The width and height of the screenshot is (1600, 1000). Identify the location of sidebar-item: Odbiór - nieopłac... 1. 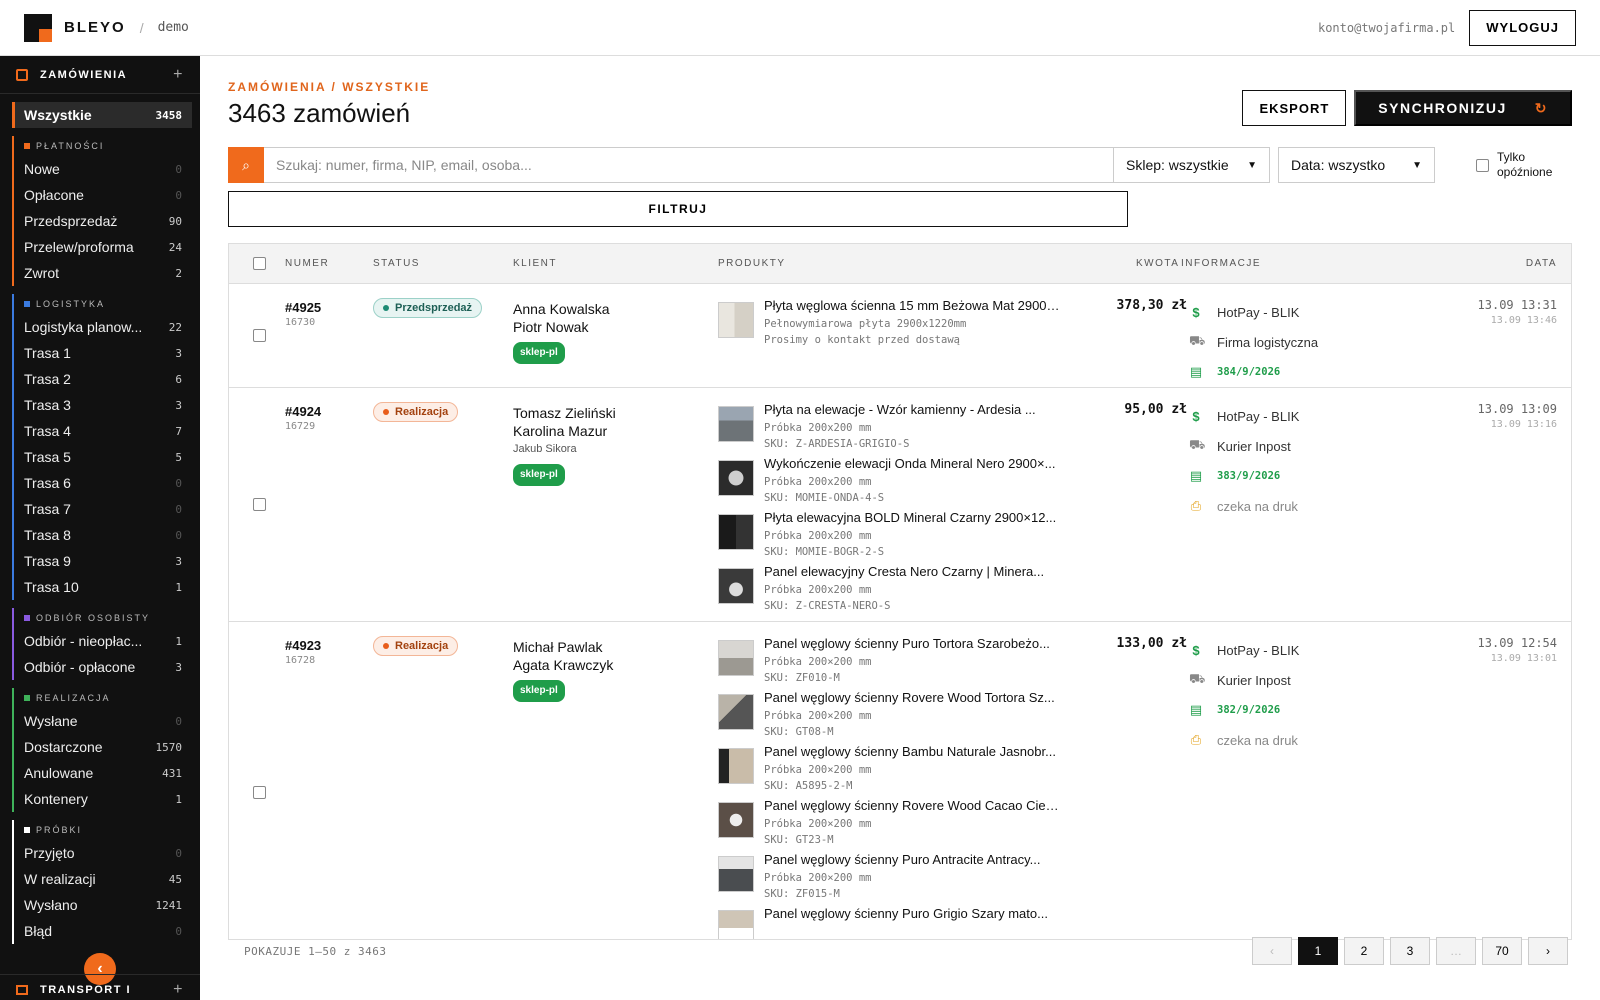
(103, 641).